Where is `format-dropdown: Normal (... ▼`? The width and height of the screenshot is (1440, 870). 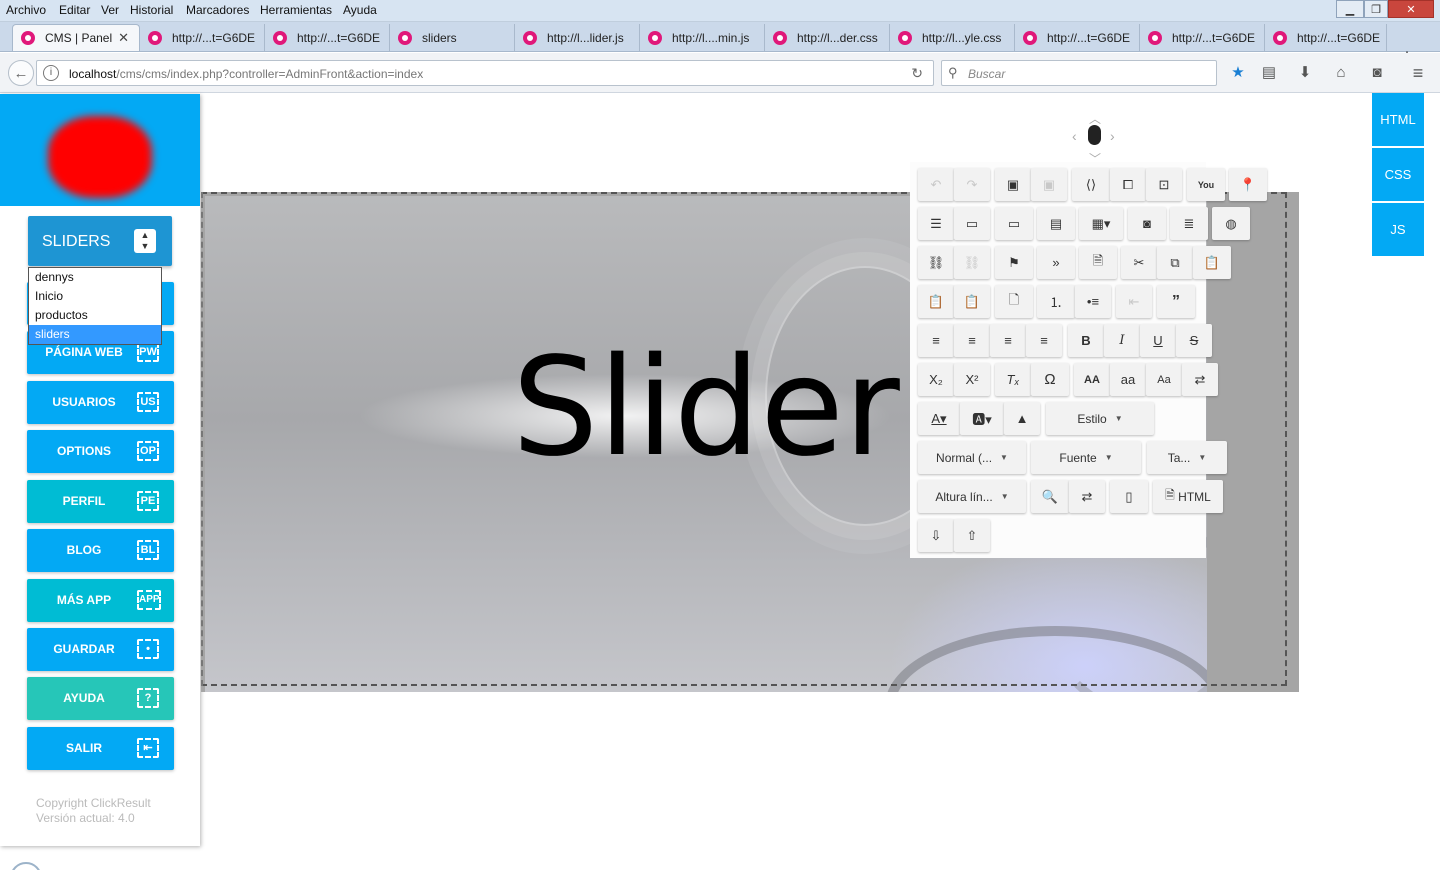 format-dropdown: Normal (... ▼ is located at coordinates (972, 457).